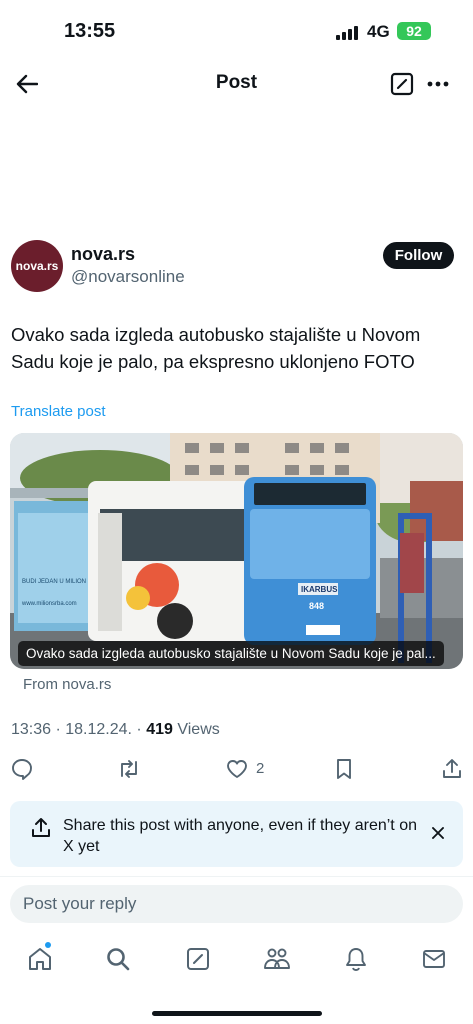 Image resolution: width=473 pixels, height=1024 pixels. Describe the element at coordinates (79, 729) in the screenshot. I see `post-timestamp: 13:36 · 18.12.24. ·` at that location.